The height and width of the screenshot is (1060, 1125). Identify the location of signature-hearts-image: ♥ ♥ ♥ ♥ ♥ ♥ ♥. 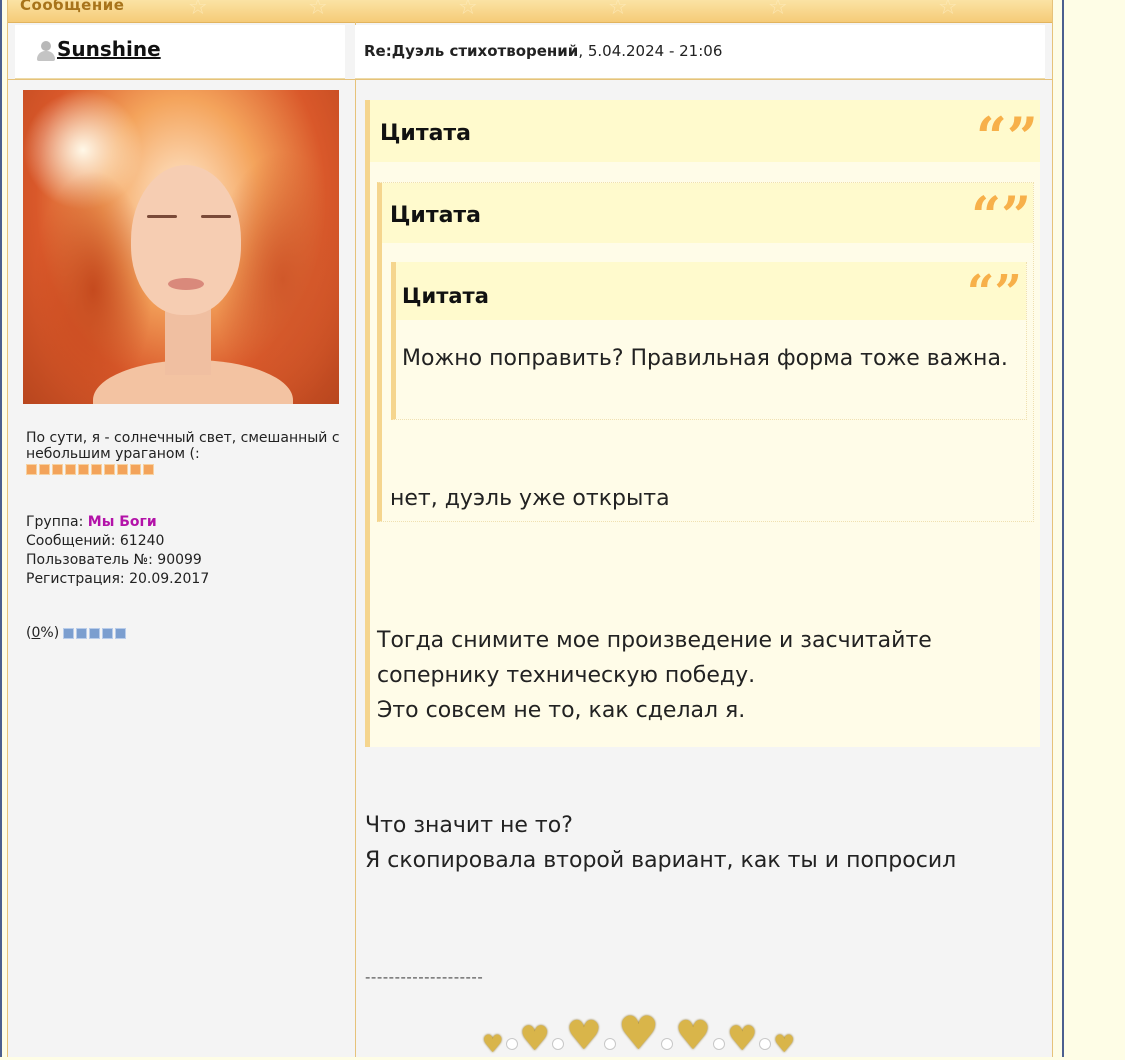
(638, 1033).